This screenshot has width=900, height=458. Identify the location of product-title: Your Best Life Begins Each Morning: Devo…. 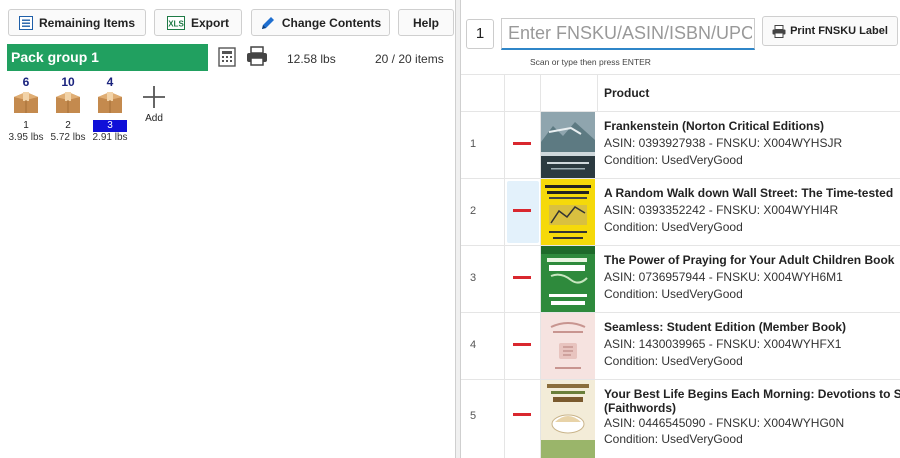
(752, 394).